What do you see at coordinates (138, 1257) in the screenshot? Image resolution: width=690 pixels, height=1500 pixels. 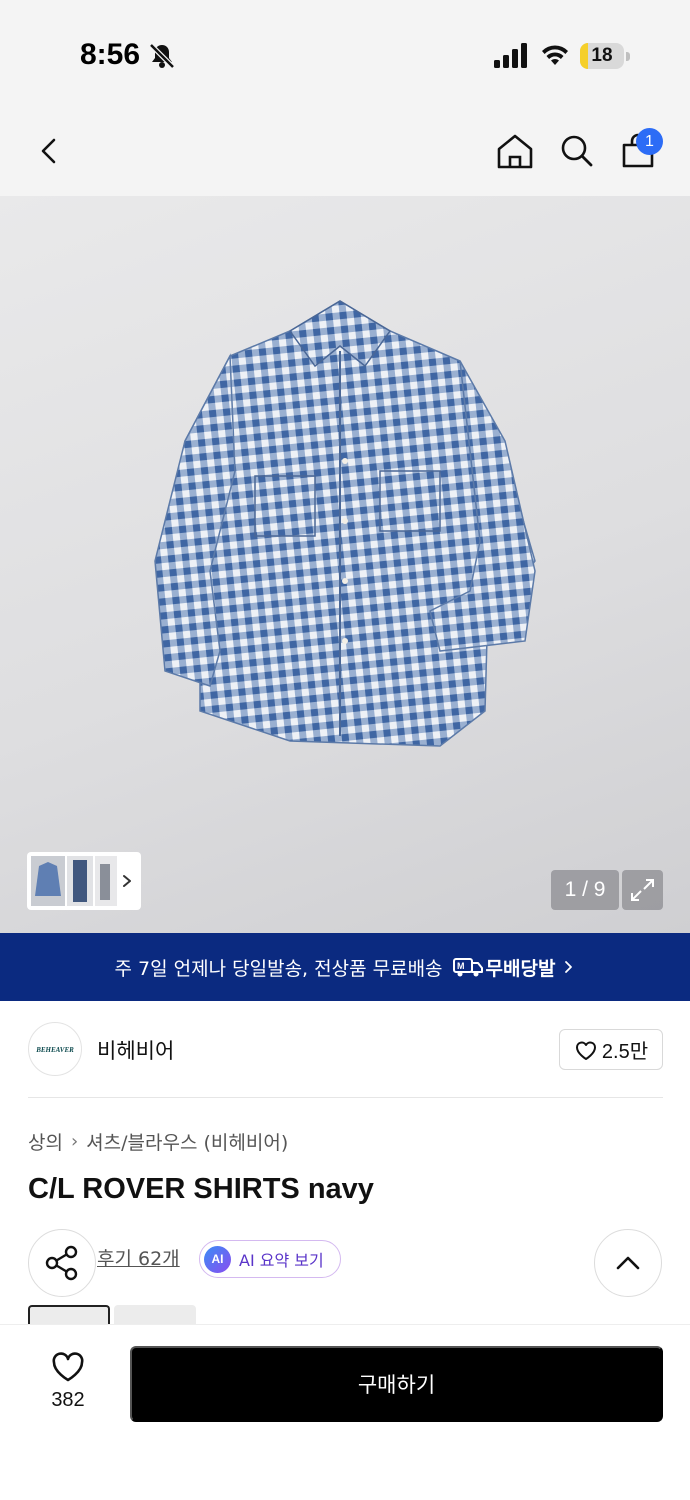 I see `review-link: 후기 62개` at bounding box center [138, 1257].